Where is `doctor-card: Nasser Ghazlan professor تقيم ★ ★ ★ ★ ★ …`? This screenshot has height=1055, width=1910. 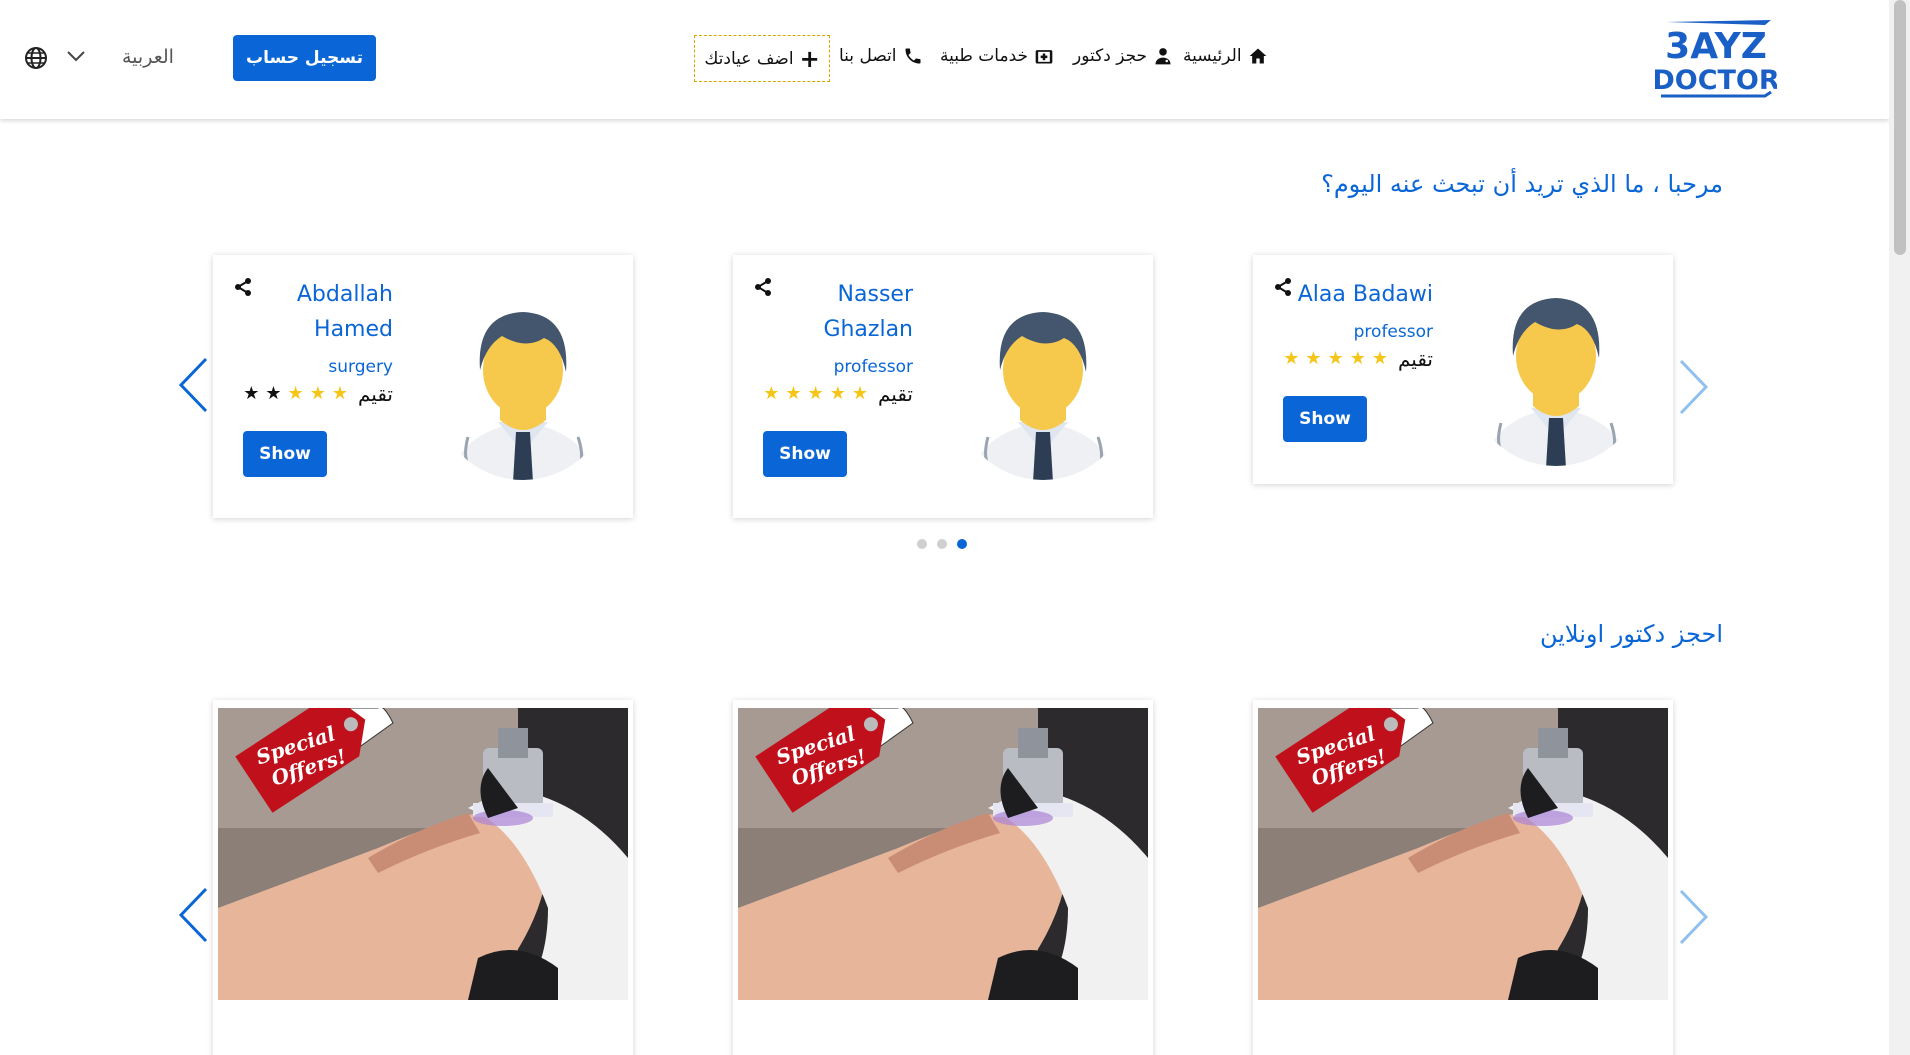
doctor-card: Nasser Ghazlan professor تقيم ★ ★ ★ ★ ★ … is located at coordinates (943, 386).